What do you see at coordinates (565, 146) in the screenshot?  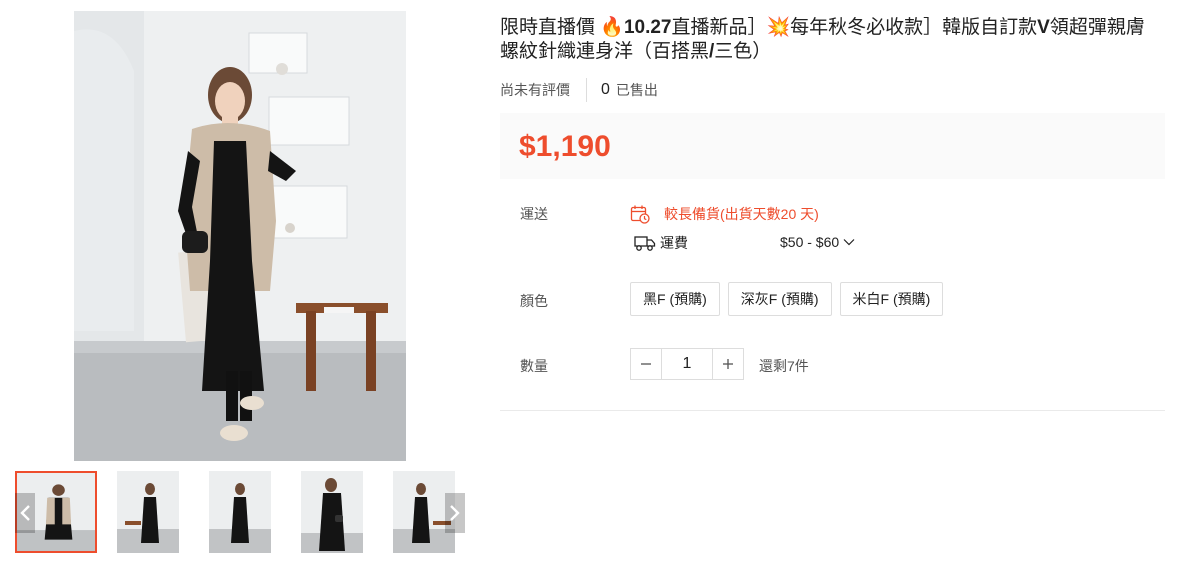 I see `price: $1,190` at bounding box center [565, 146].